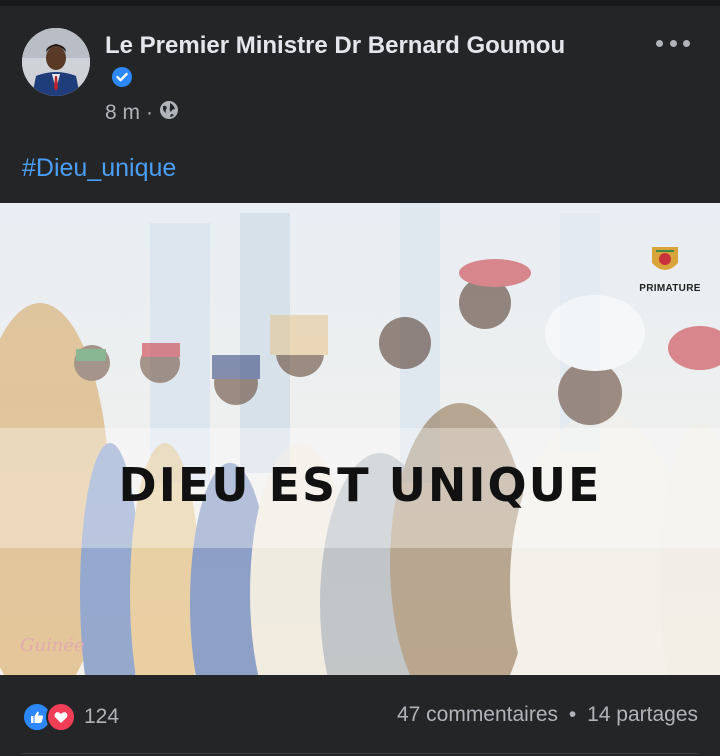 This screenshot has width=720, height=756. Describe the element at coordinates (122, 113) in the screenshot. I see `post-time: 8 m` at that location.